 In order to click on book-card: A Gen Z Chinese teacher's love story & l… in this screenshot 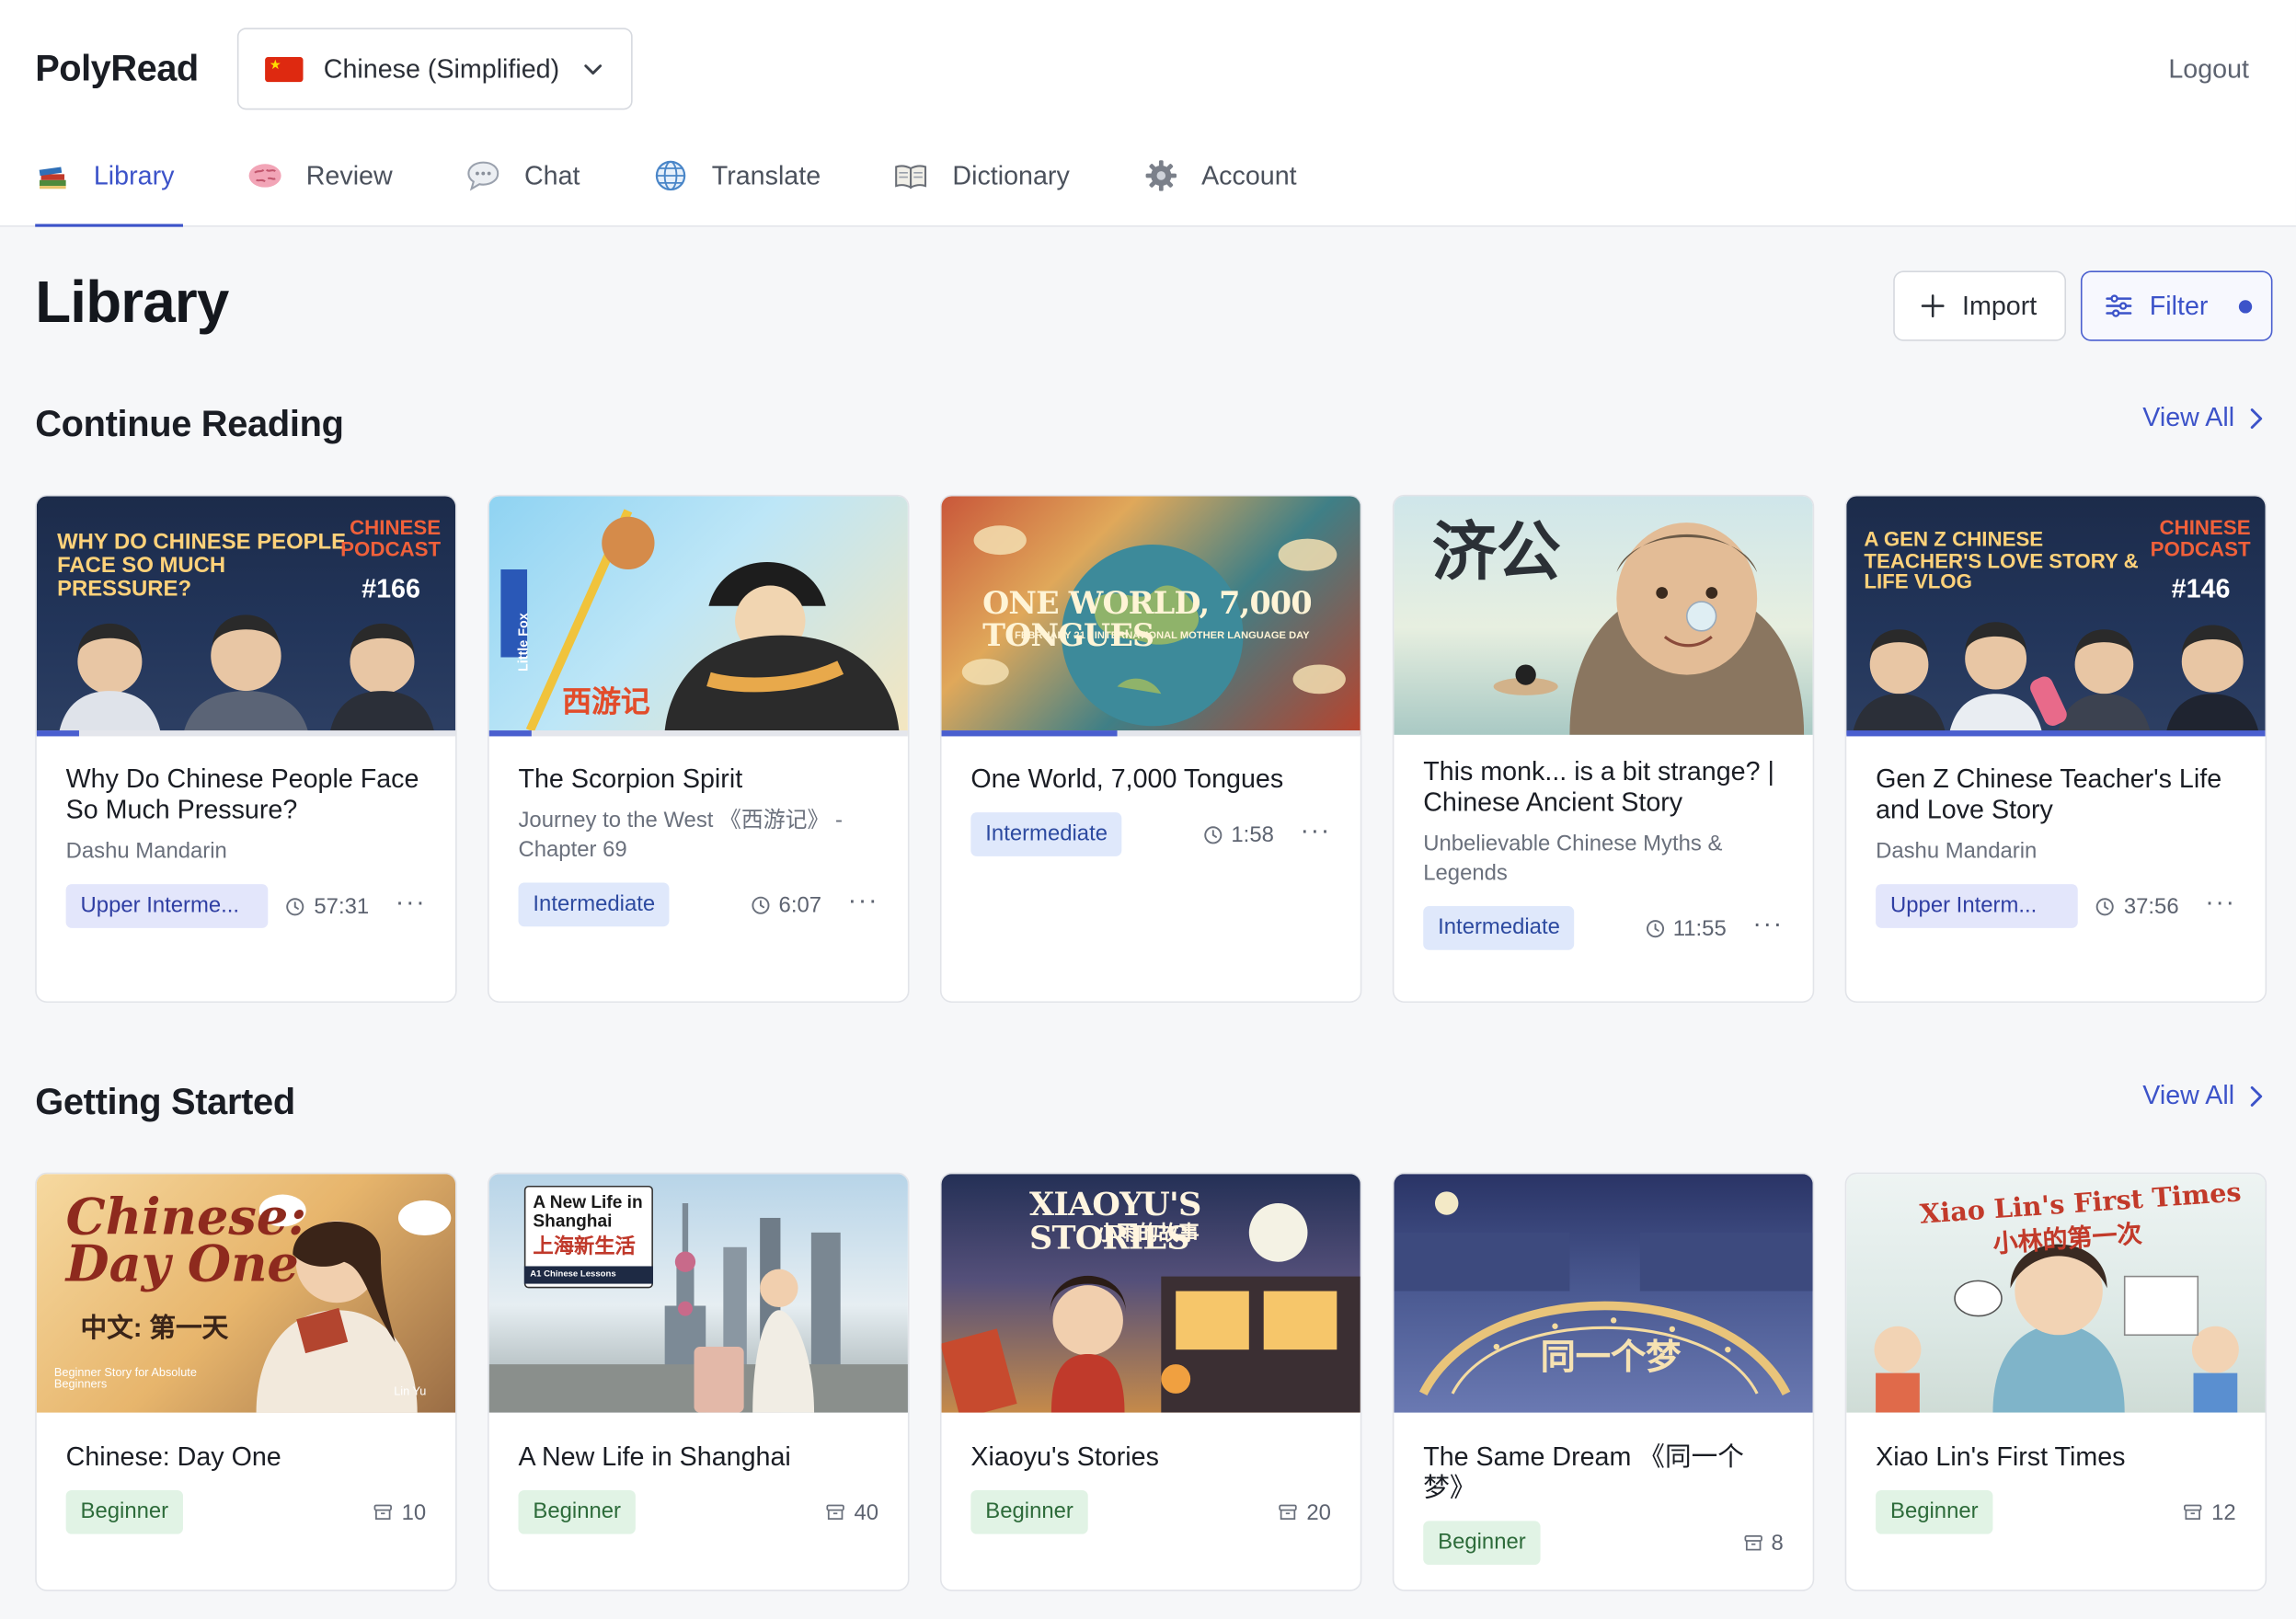, I will do `click(2055, 749)`.